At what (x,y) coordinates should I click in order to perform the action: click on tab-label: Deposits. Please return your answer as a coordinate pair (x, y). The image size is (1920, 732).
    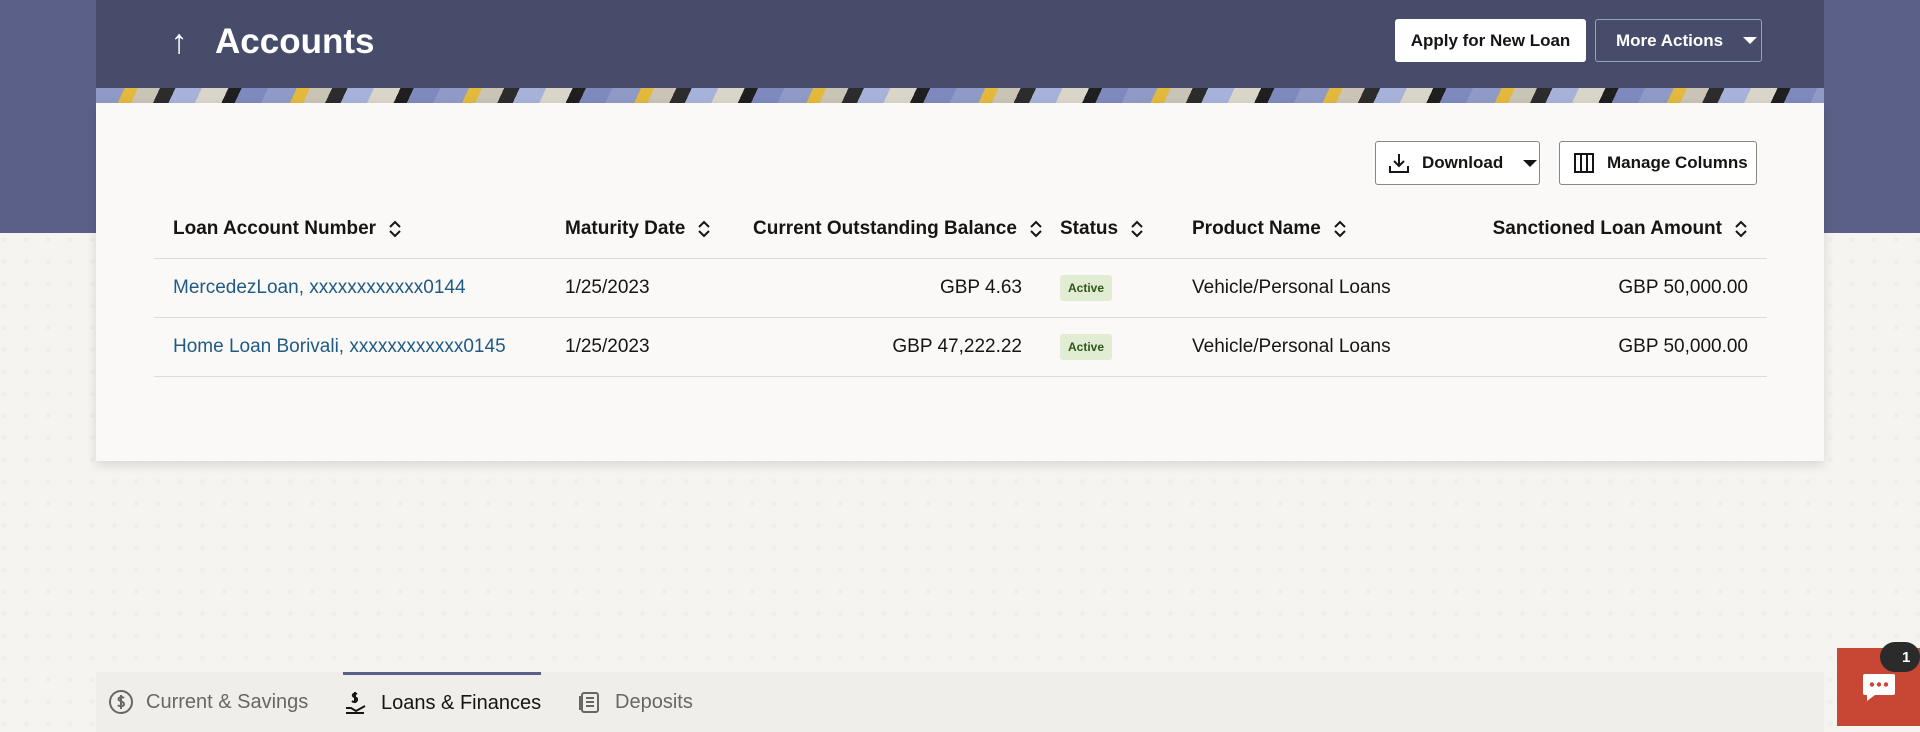
    Looking at the image, I should click on (654, 701).